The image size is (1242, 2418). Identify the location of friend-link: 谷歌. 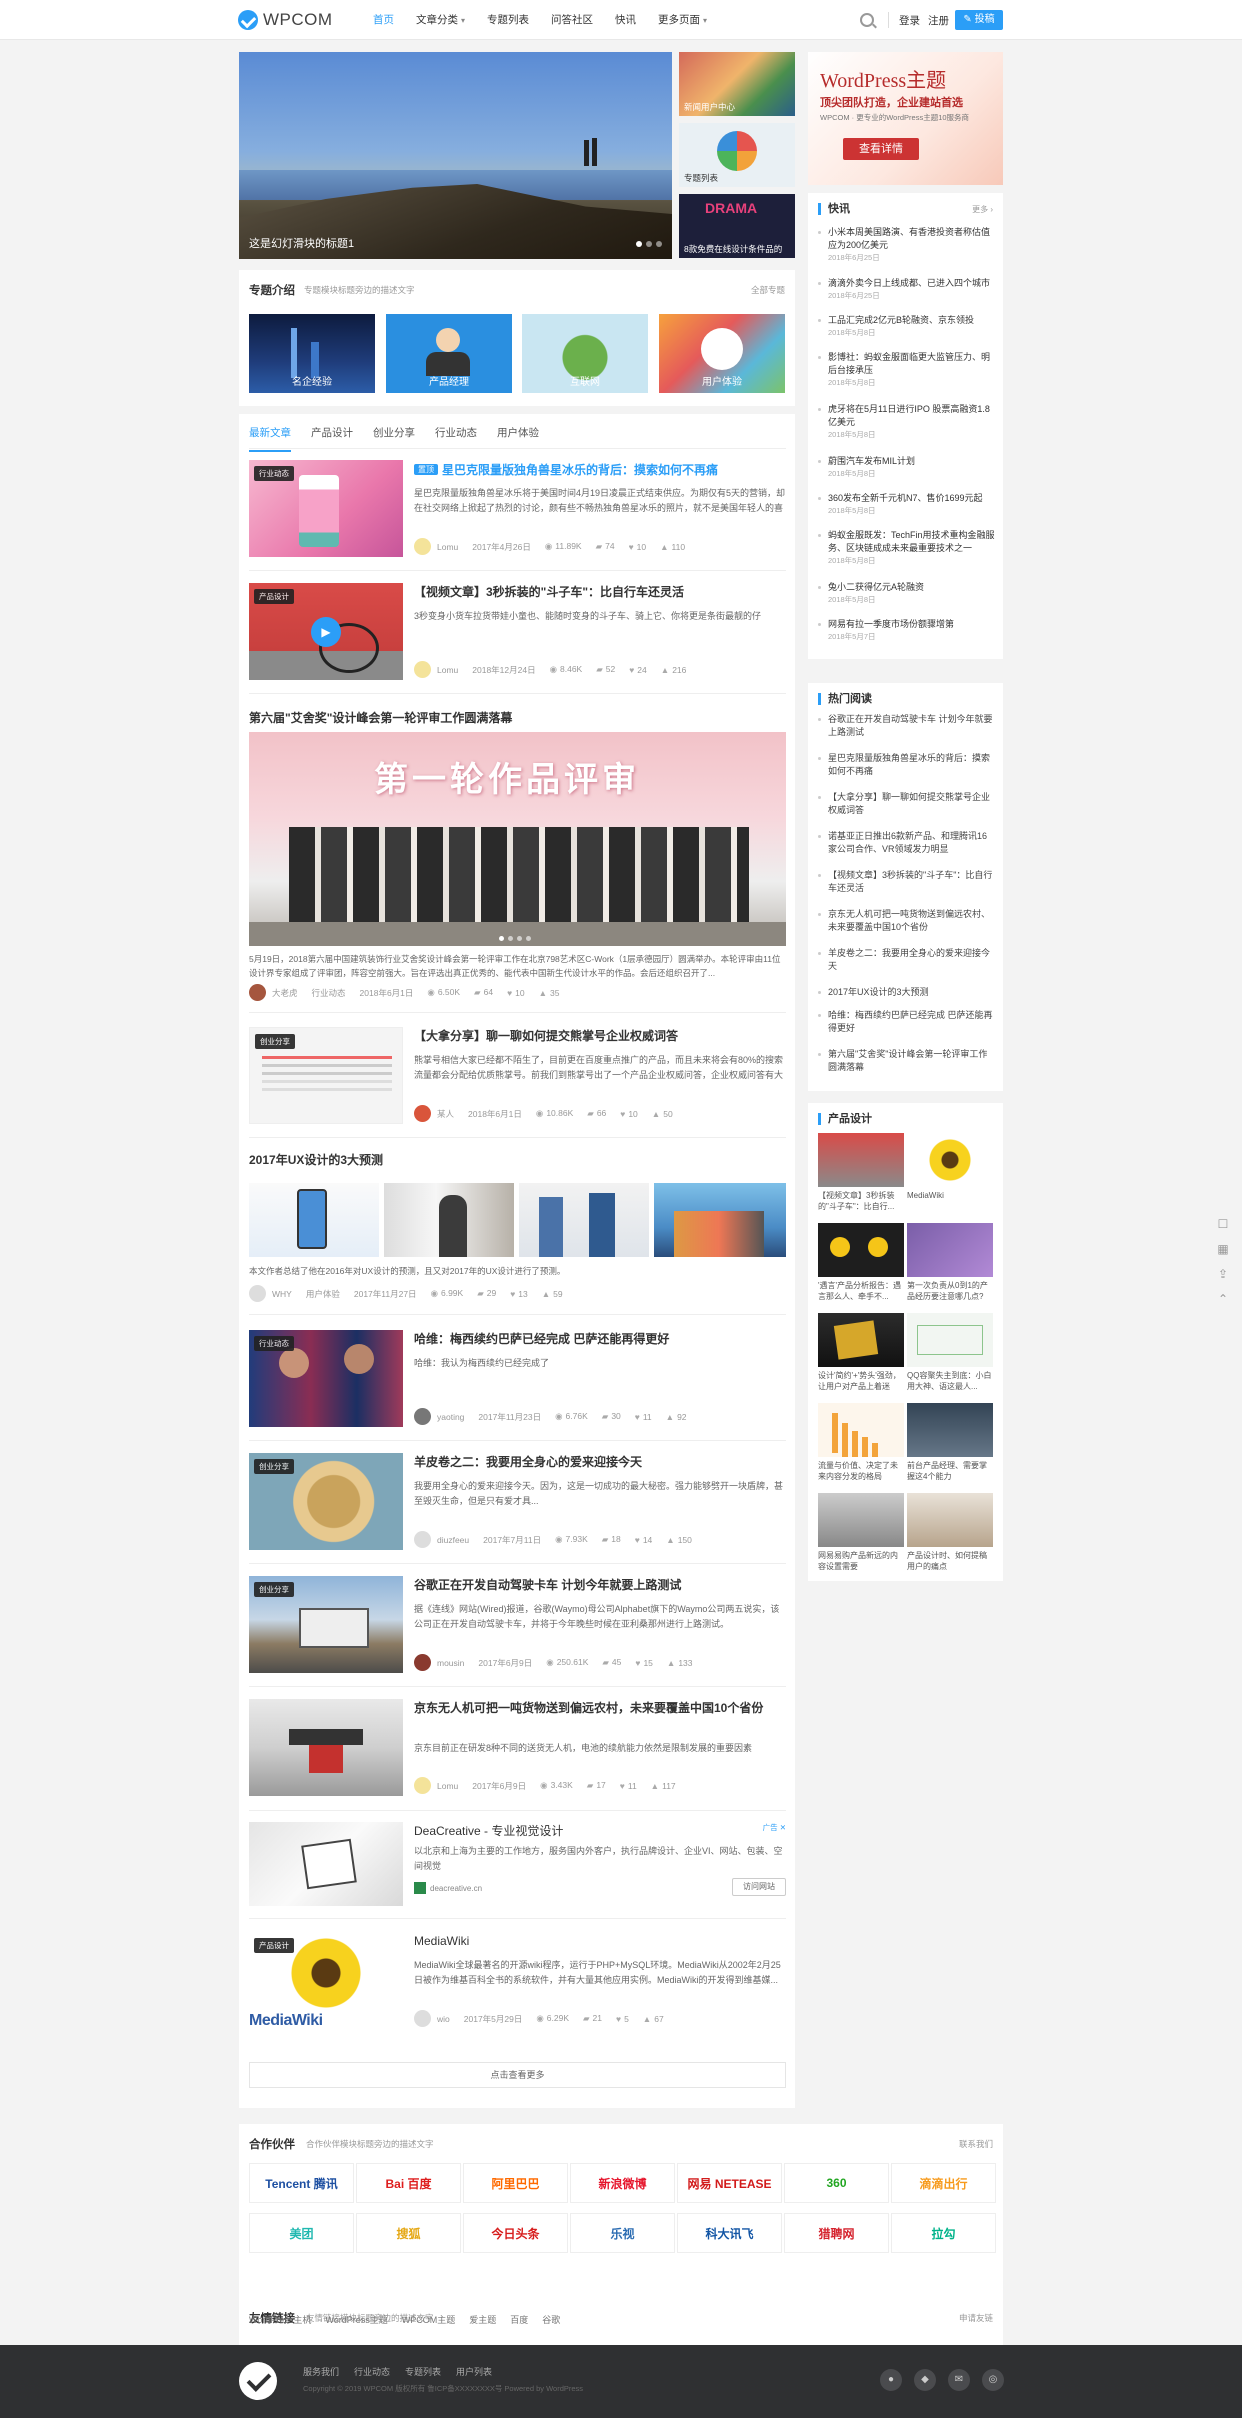
(551, 2319).